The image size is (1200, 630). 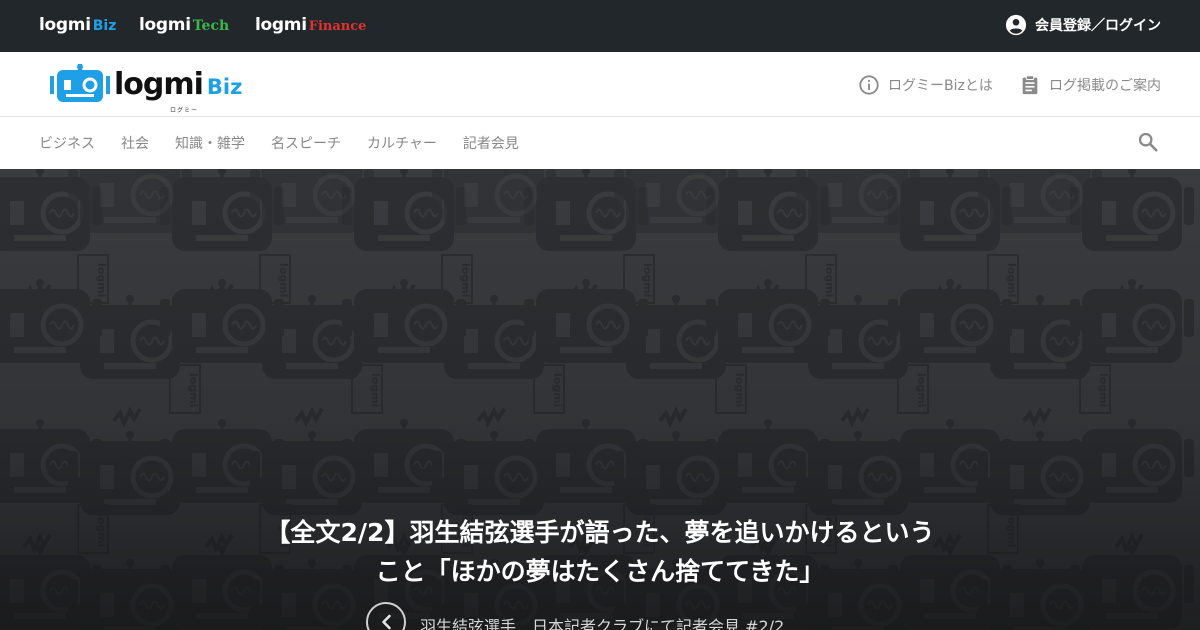 I want to click on logmi-biz-link: logmi Biz, so click(x=77, y=26).